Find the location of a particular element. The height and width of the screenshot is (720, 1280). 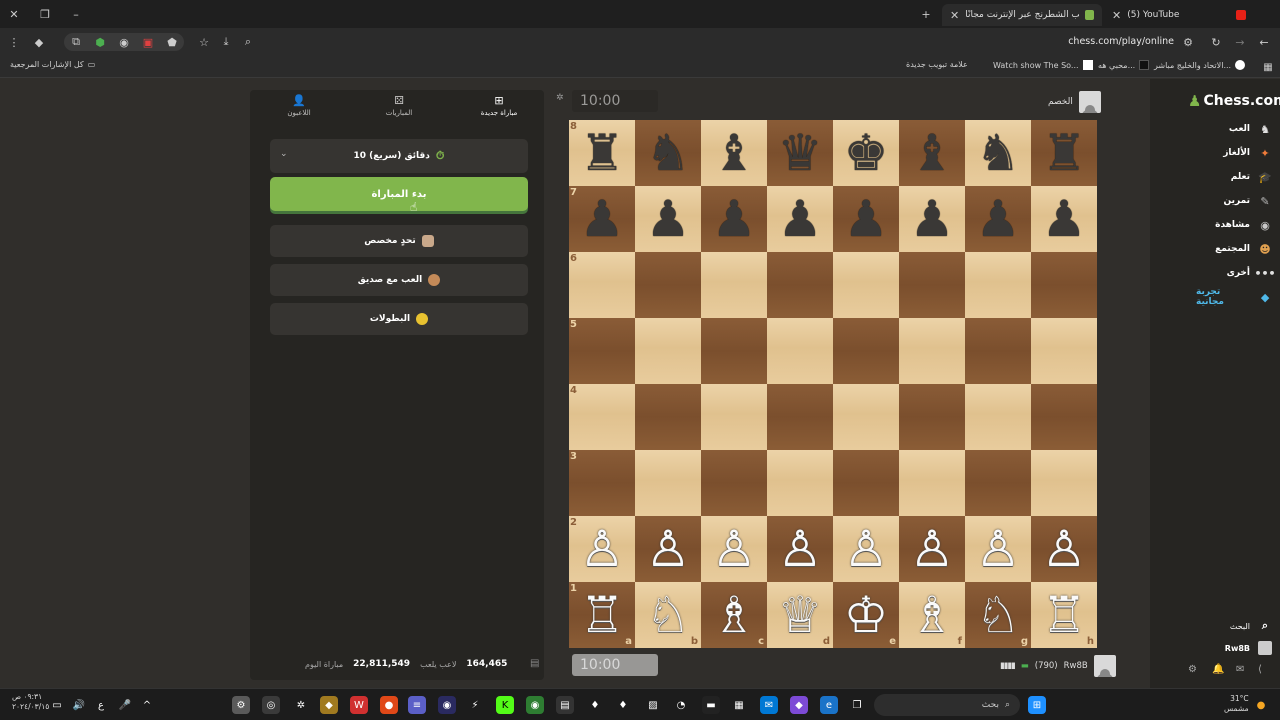

square-c5 is located at coordinates (734, 351).